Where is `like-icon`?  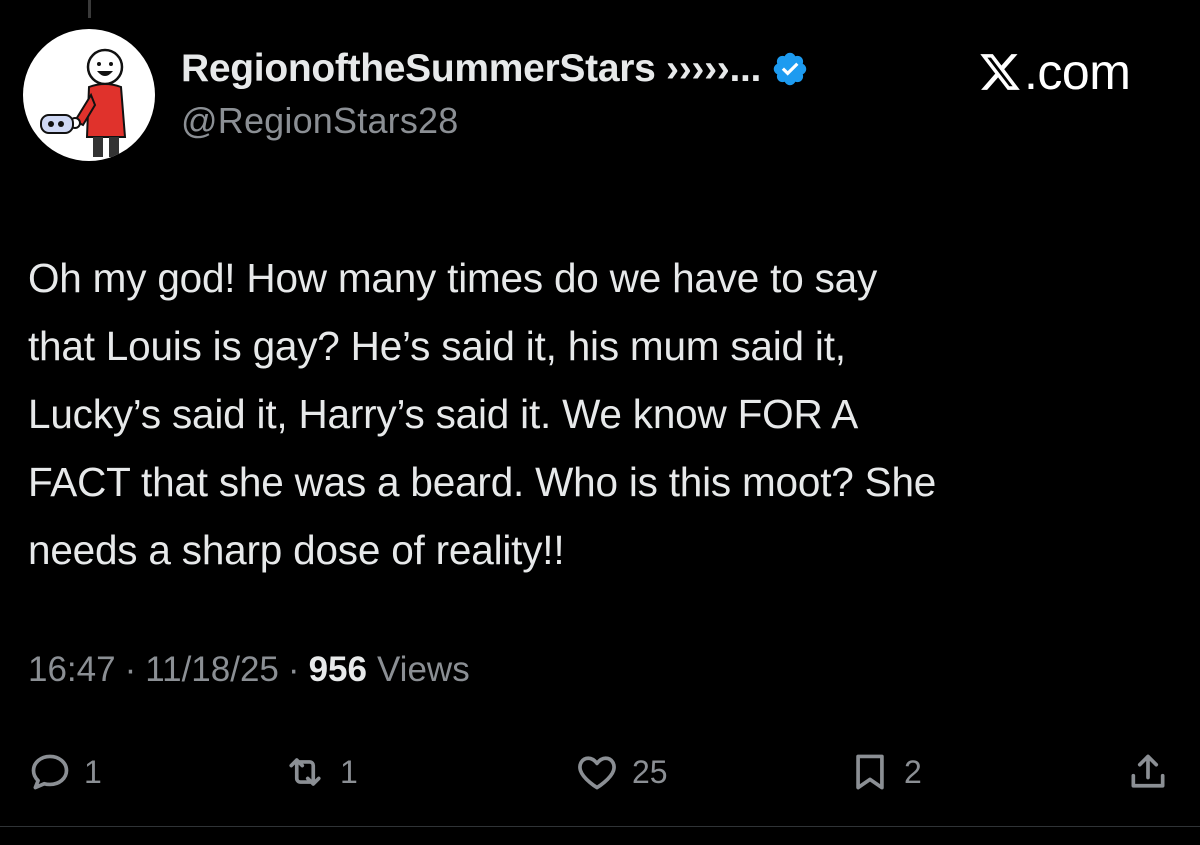
like-icon is located at coordinates (597, 773).